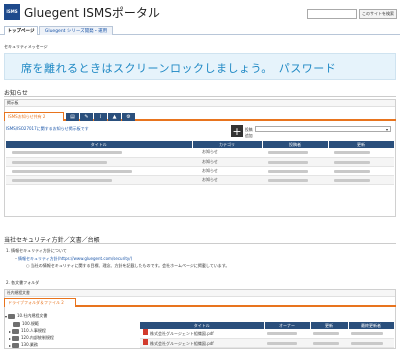 The width and height of the screenshot is (400, 349). I want to click on add-post-button: +, so click(237, 131).